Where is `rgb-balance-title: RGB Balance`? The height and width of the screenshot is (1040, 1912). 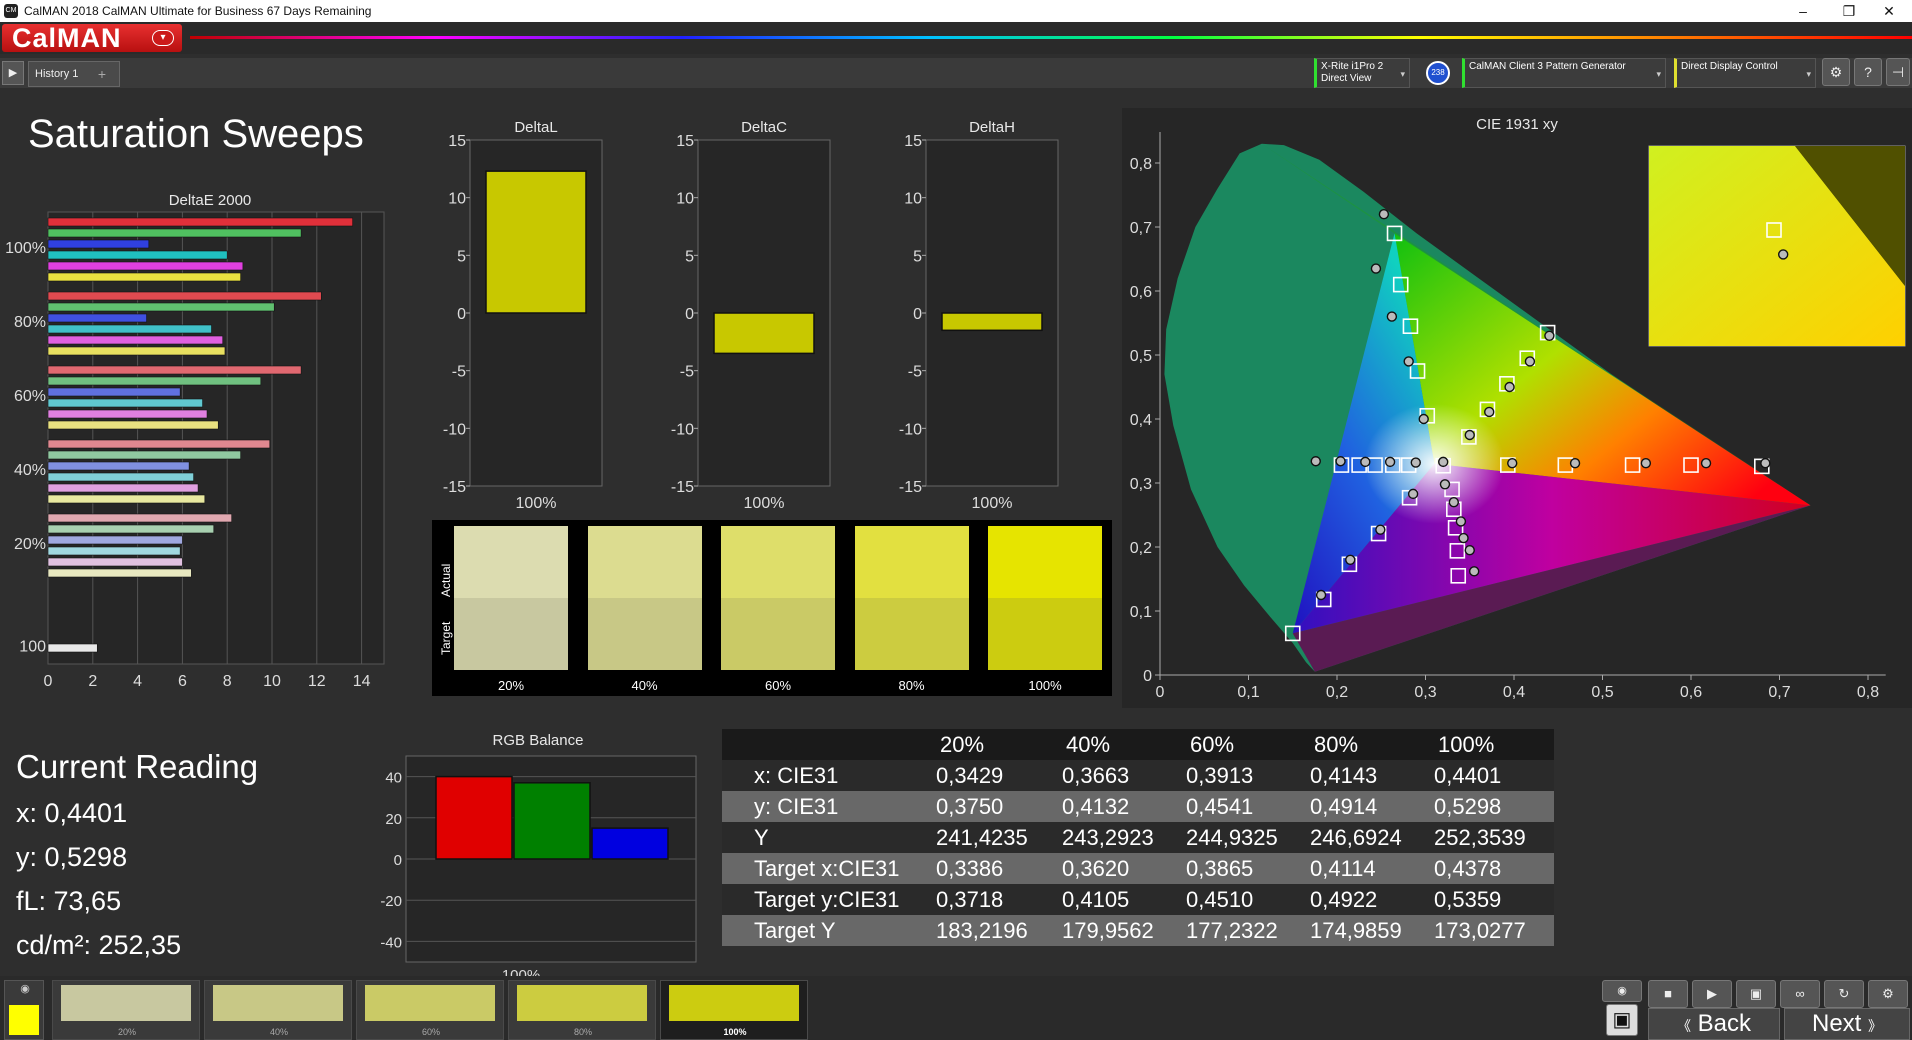 rgb-balance-title: RGB Balance is located at coordinates (538, 740).